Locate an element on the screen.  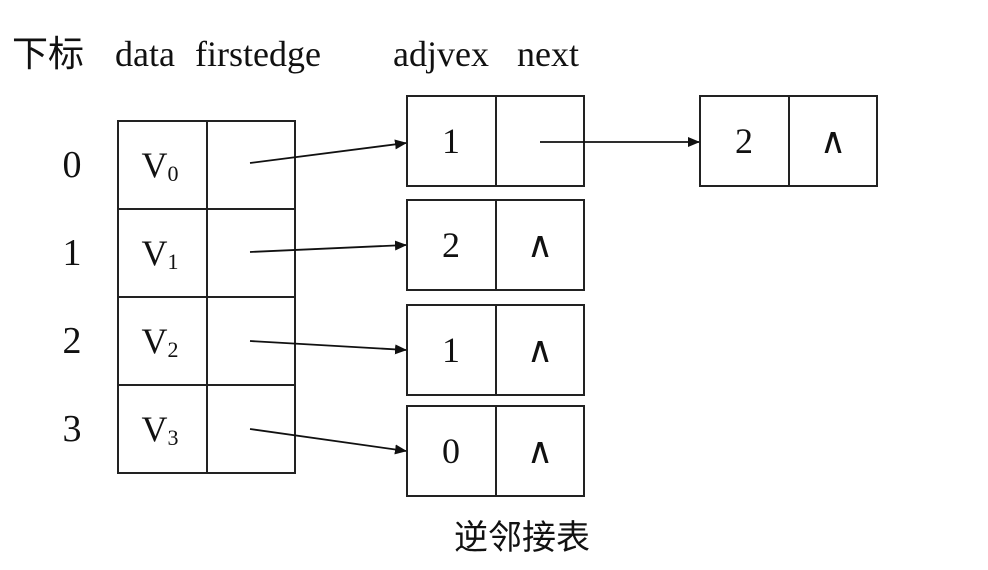
vertex-data-1: V1 is located at coordinates (160, 253).